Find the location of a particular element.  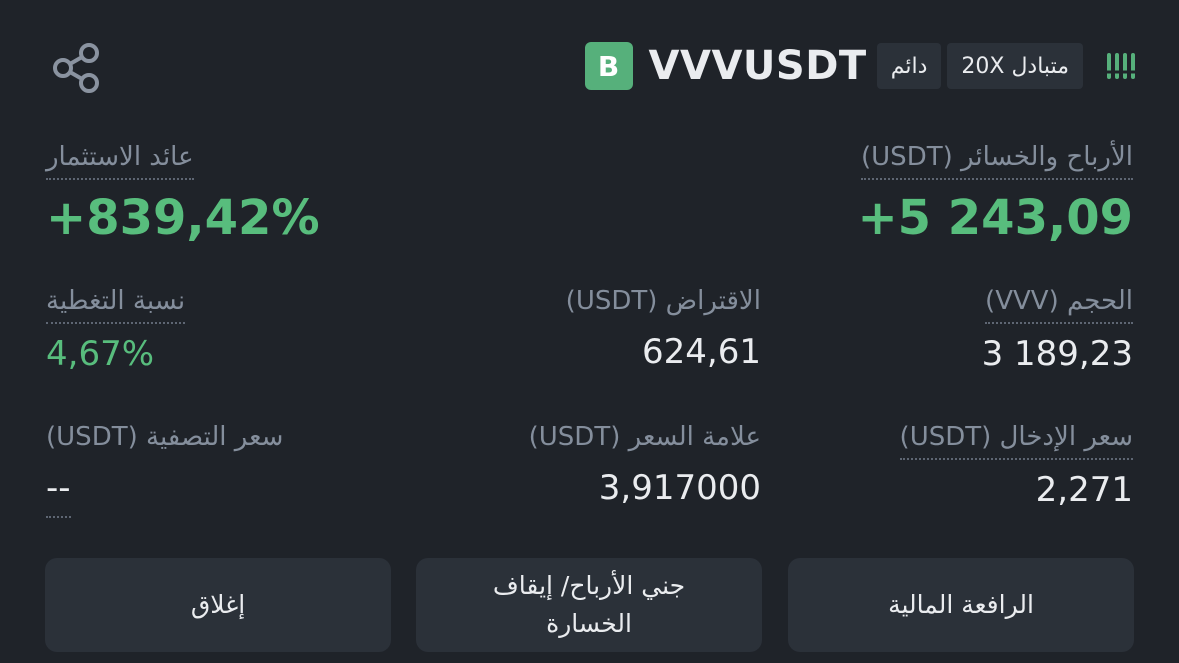

size-value: 3 189,23 is located at coordinates (1057, 354).